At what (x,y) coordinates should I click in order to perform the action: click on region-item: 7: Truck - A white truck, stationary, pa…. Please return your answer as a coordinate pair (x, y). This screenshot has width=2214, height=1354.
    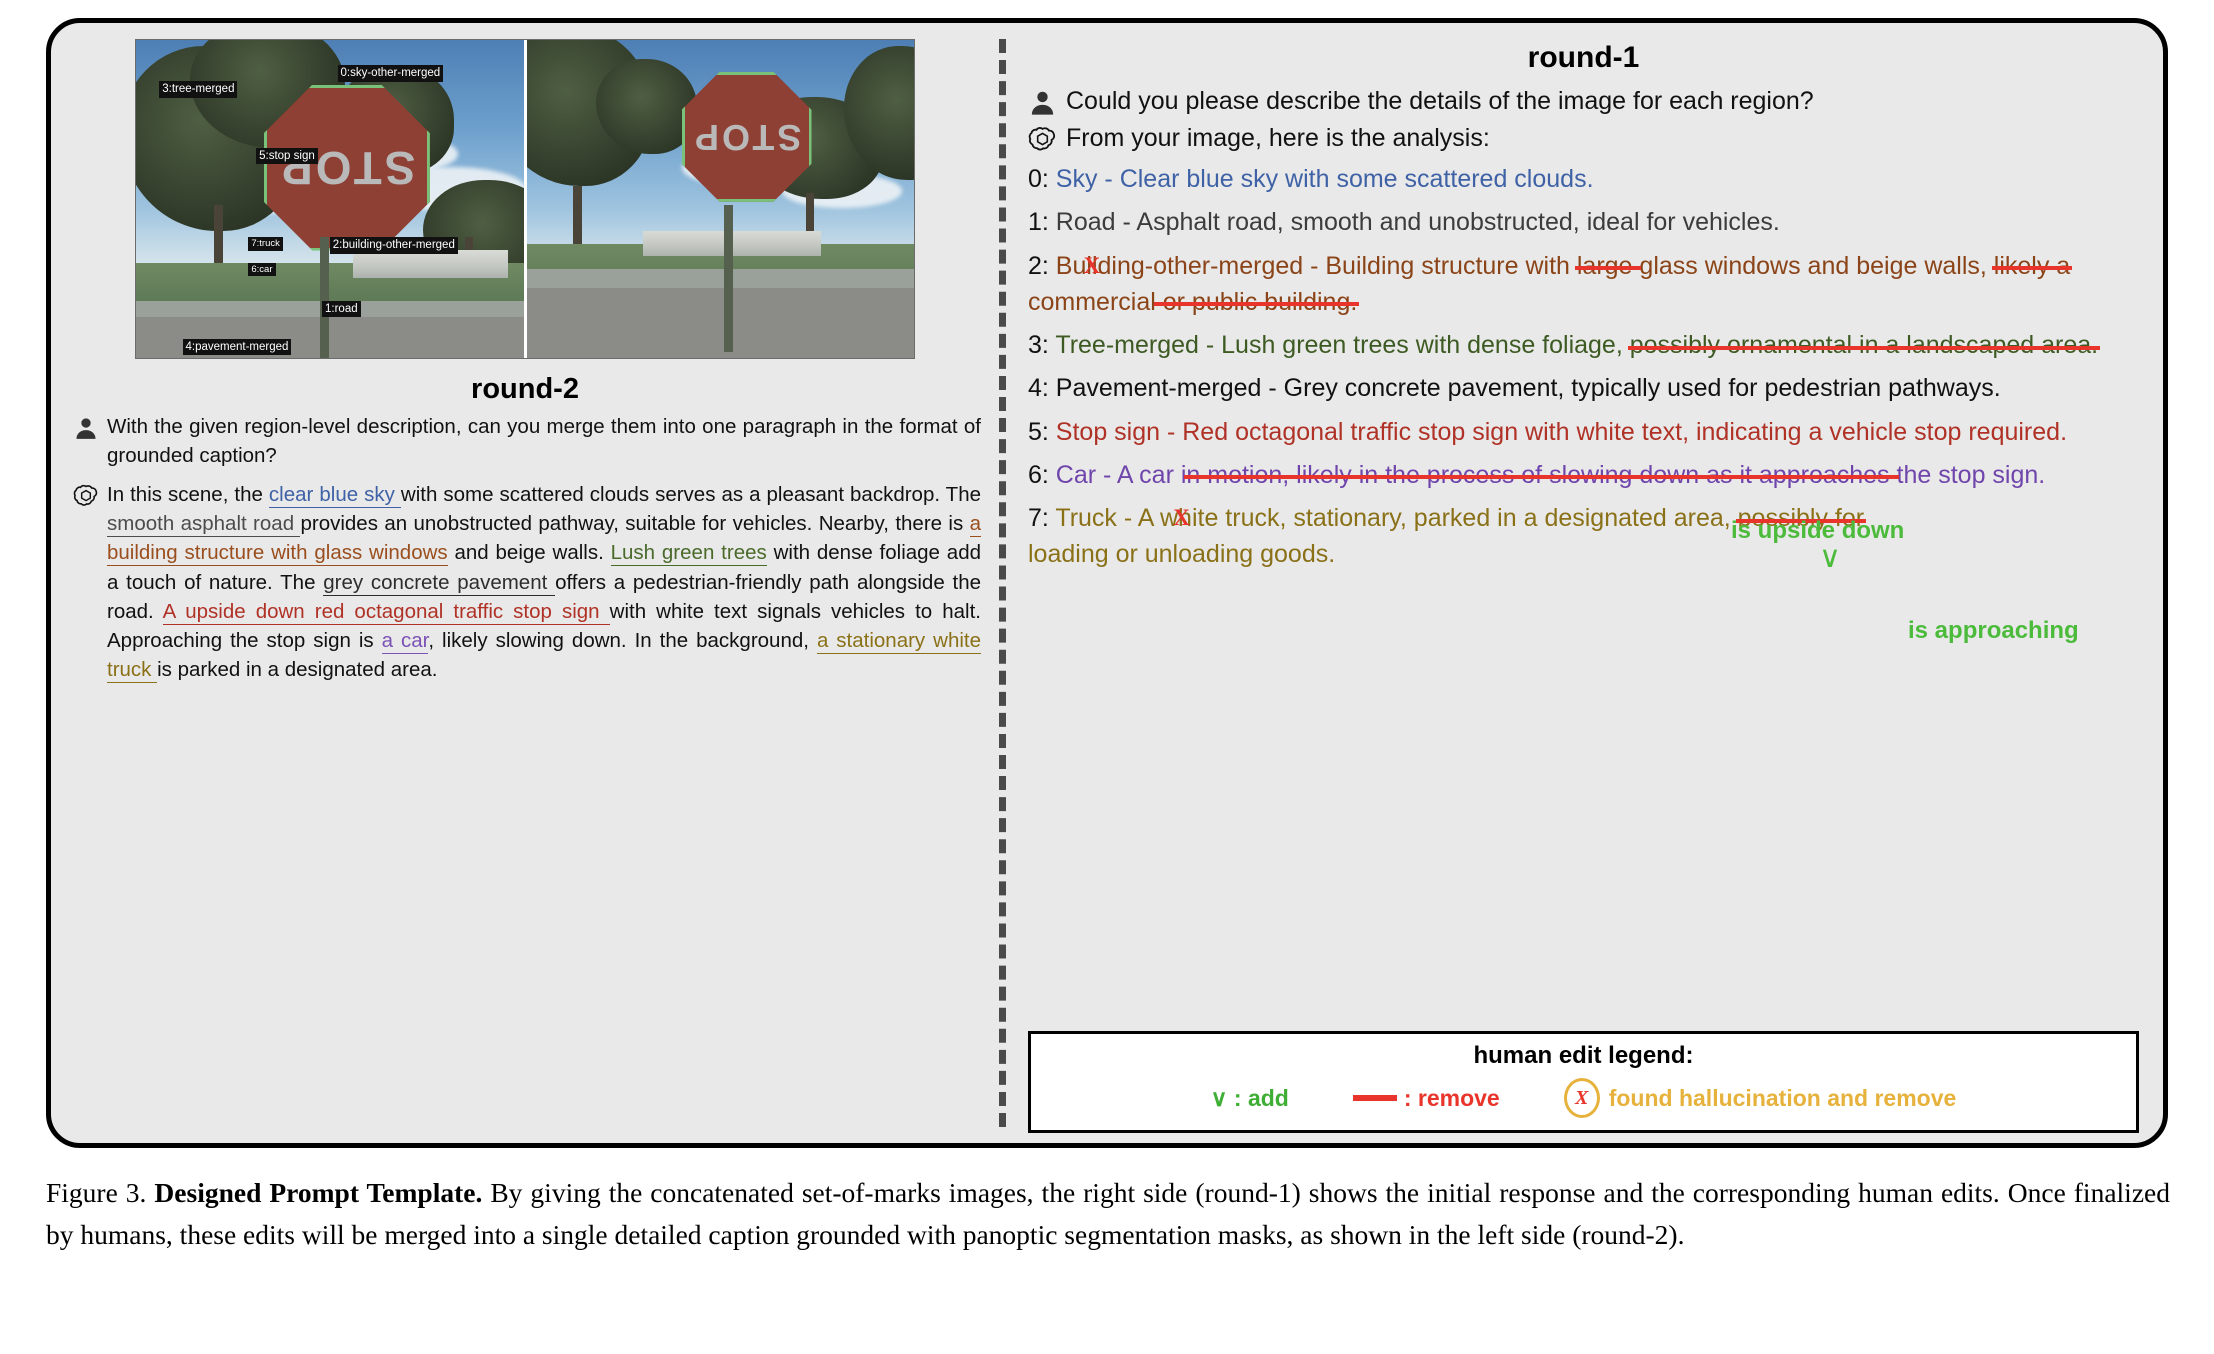
    Looking at the image, I should click on (1576, 541).